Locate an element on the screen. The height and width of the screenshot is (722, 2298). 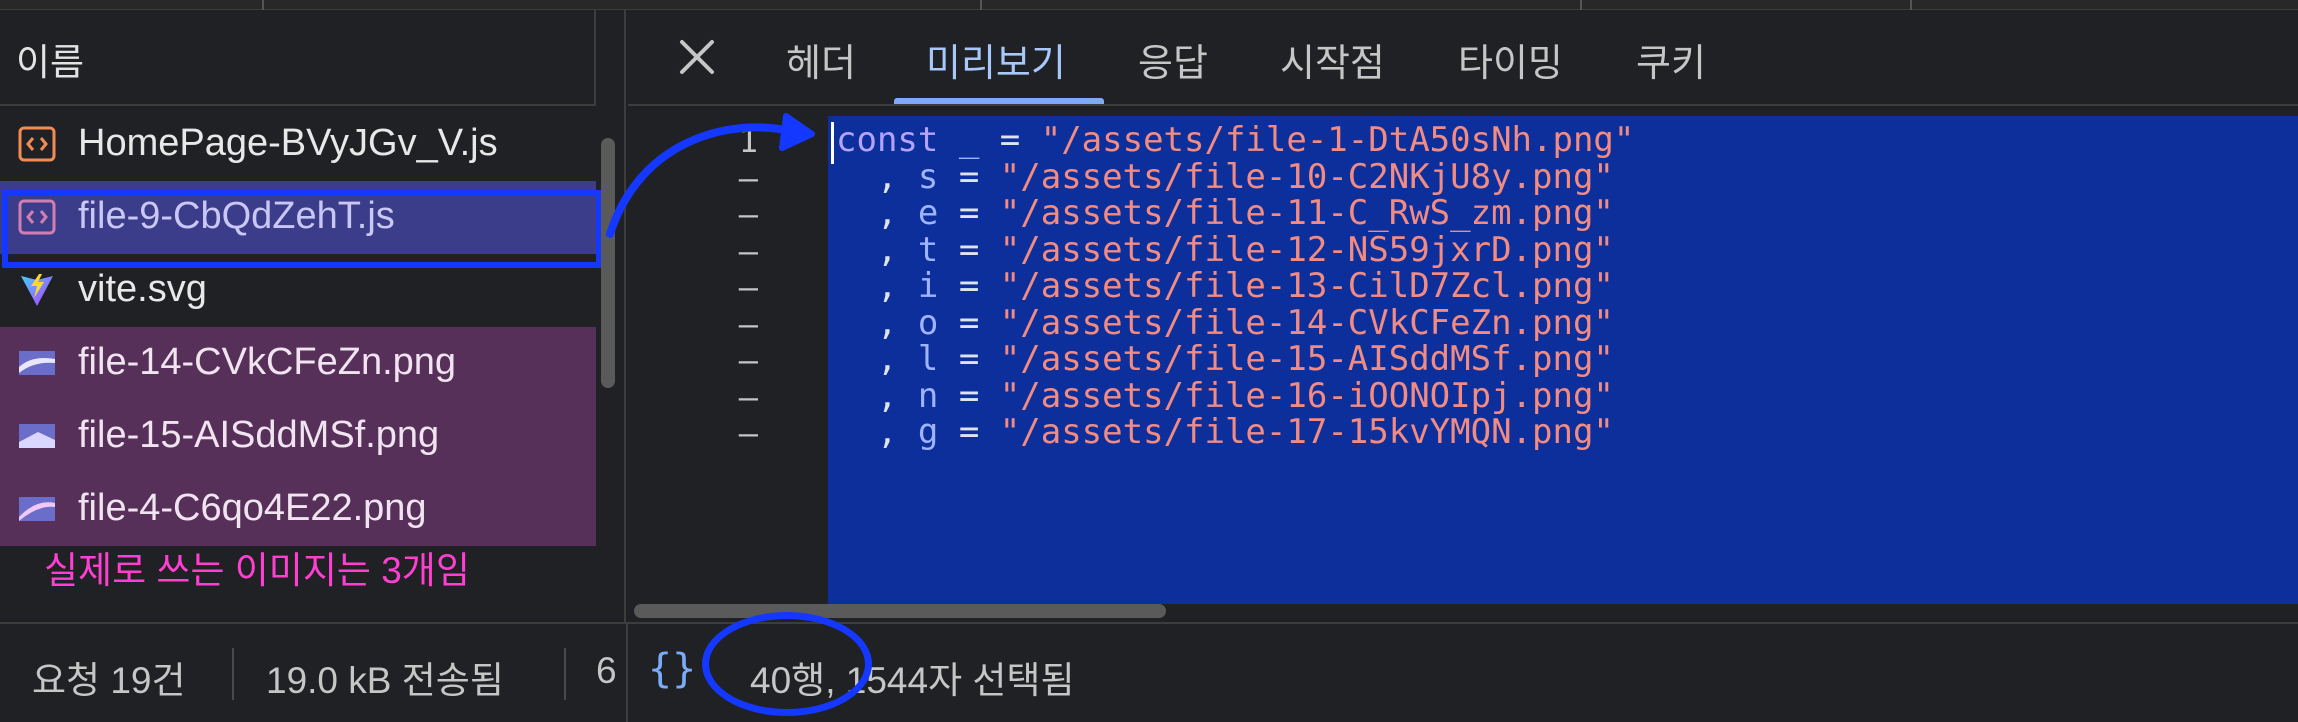
transferred-size: 19.0 kB 전송됨 is located at coordinates (385, 680).